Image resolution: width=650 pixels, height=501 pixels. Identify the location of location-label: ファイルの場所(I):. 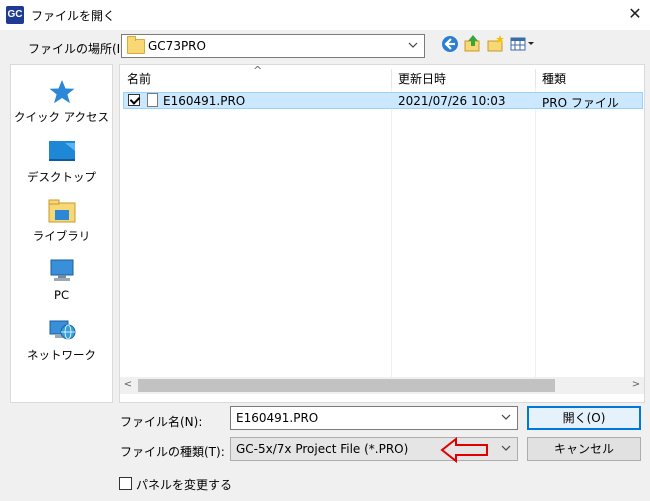
(78, 49).